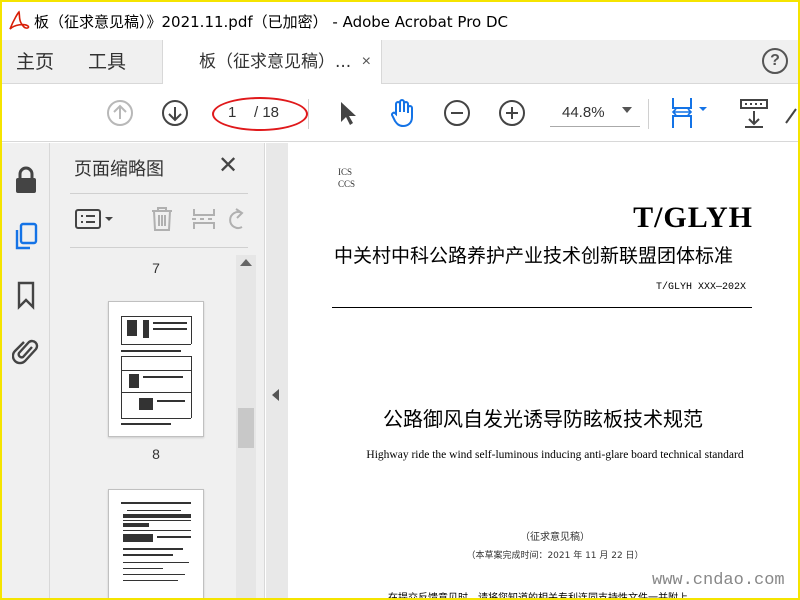  What do you see at coordinates (648, 114) in the screenshot?
I see `toolbar-divider` at bounding box center [648, 114].